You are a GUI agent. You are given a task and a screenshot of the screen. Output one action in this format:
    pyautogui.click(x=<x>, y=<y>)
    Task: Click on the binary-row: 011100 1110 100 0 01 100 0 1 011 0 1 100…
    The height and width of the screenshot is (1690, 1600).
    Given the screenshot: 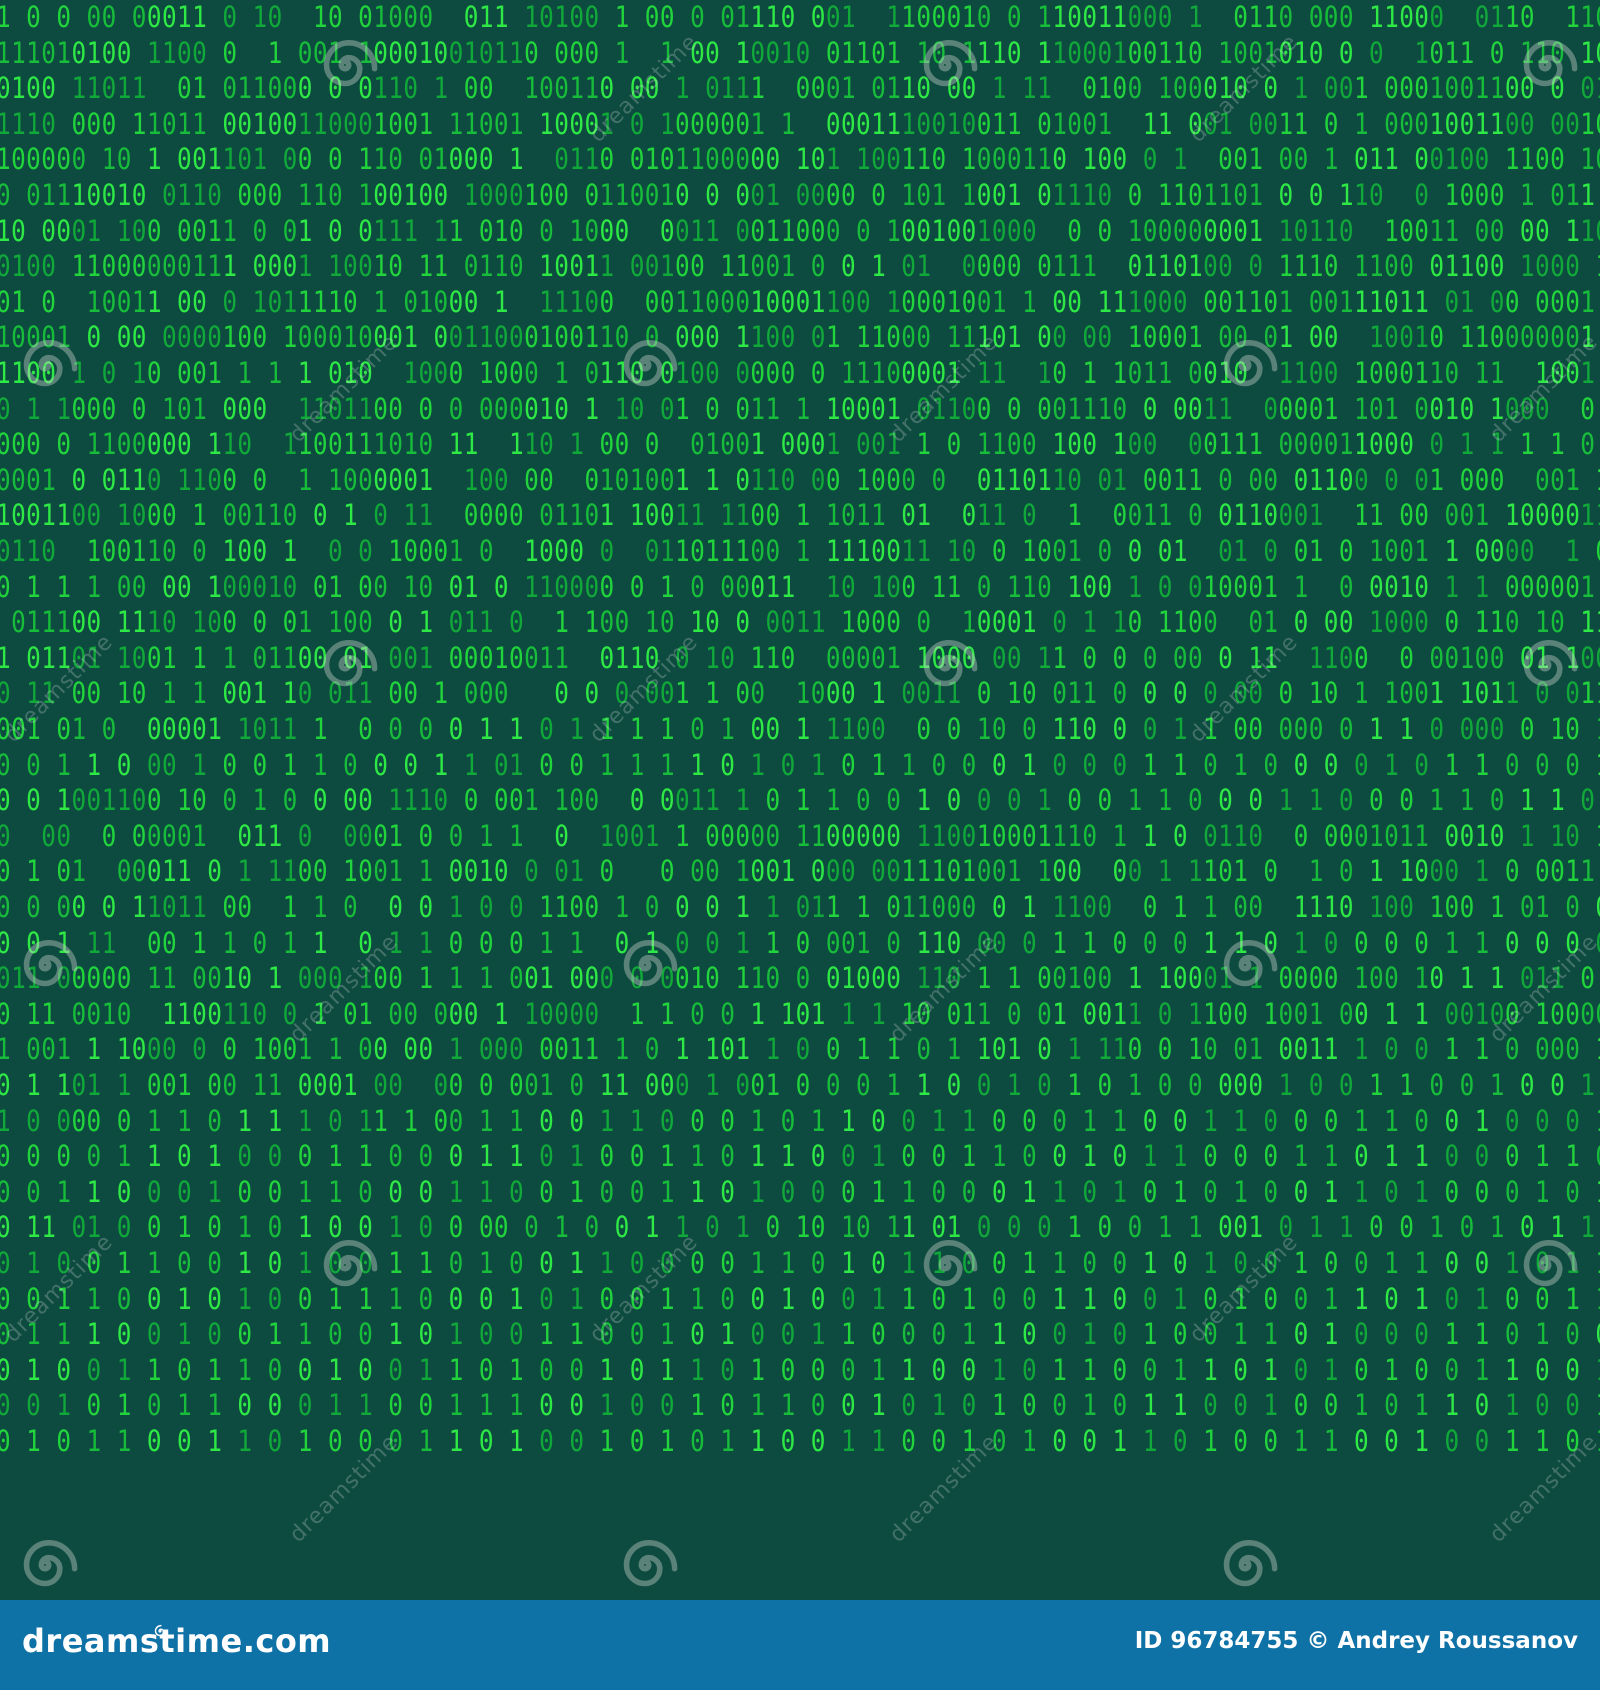 What is the action you would take?
    pyautogui.click(x=800, y=622)
    